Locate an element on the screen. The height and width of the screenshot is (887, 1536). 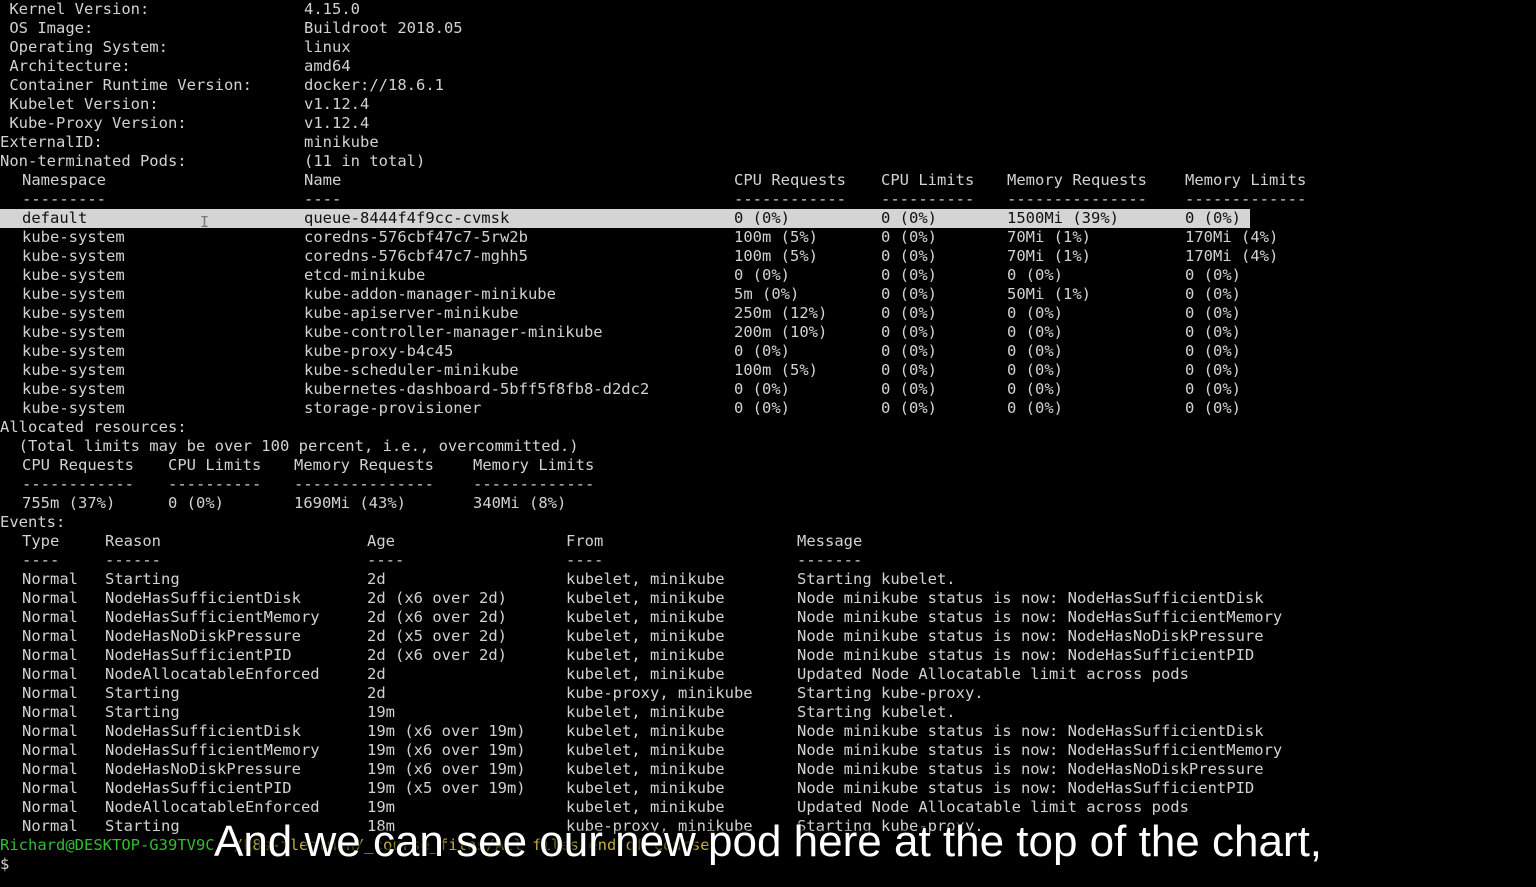
node-info-label: Non-terminated Pods: is located at coordinates (93, 161).